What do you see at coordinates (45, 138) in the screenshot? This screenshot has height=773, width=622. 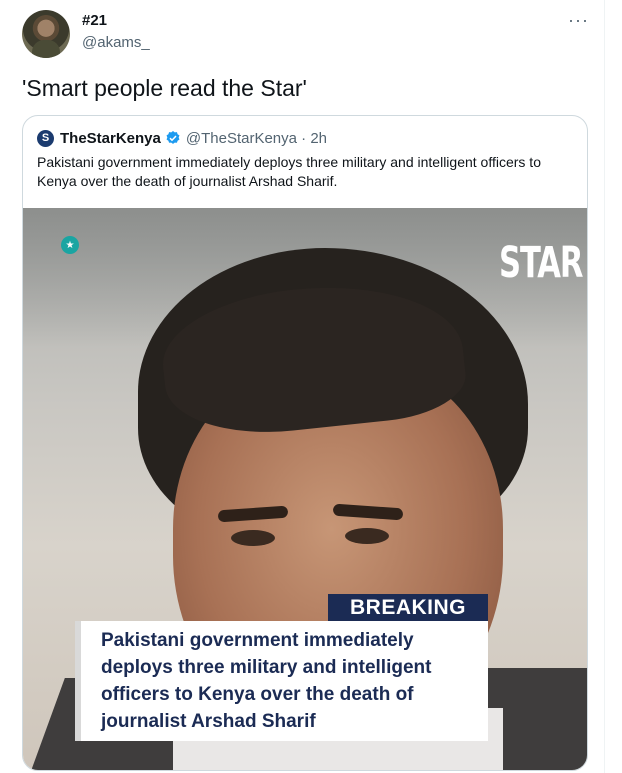 I see `quoted-avatar: S` at bounding box center [45, 138].